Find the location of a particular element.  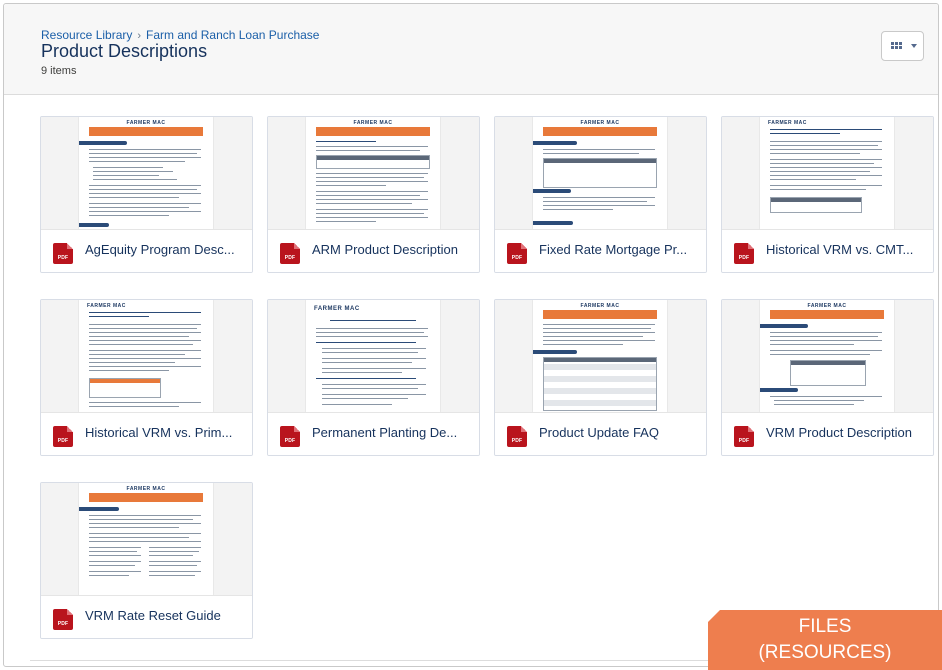

banner-line-1: FILES is located at coordinates (825, 626).